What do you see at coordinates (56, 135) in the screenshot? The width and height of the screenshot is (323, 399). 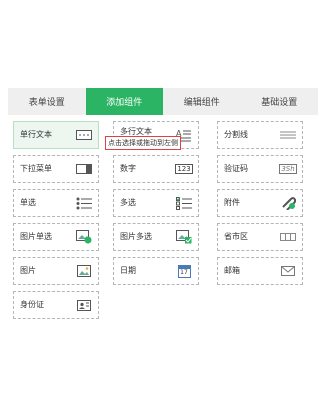 I see `component-single-text: 单行文本` at bounding box center [56, 135].